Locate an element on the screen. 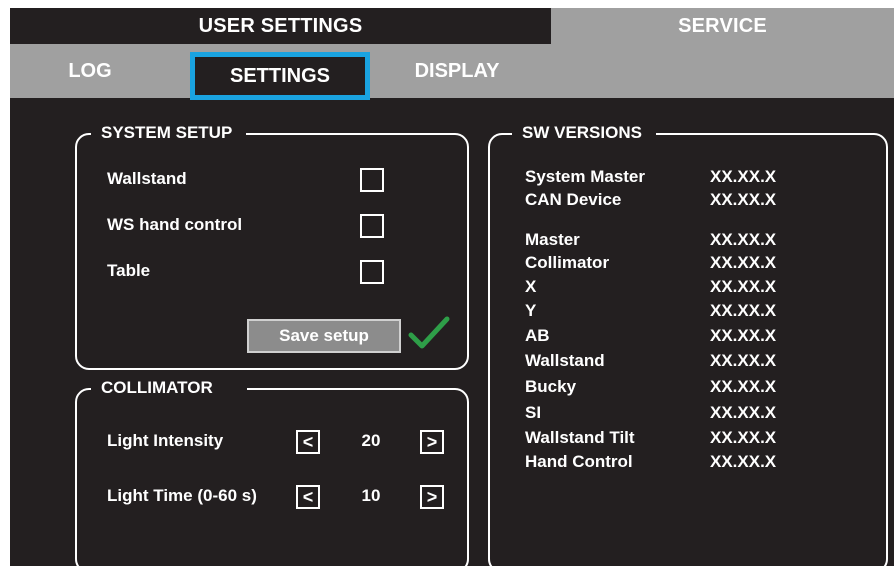  sw-version-row: Master XX.XX.X is located at coordinates (690, 240).